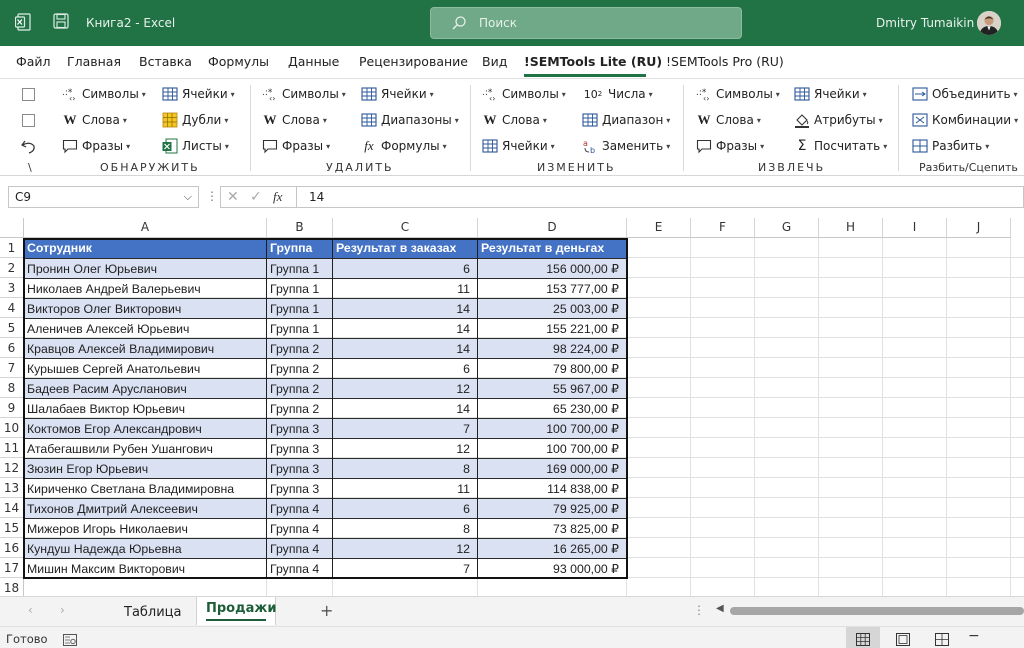 The width and height of the screenshot is (1024, 648). Describe the element at coordinates (617, 94) in the screenshot. I see `modify-numbers-button: 10 2 Числа ▾` at that location.